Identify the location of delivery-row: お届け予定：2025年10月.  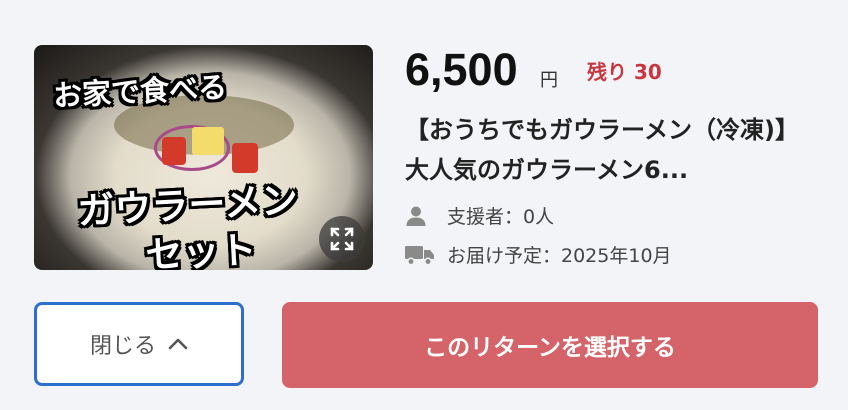
(538, 254).